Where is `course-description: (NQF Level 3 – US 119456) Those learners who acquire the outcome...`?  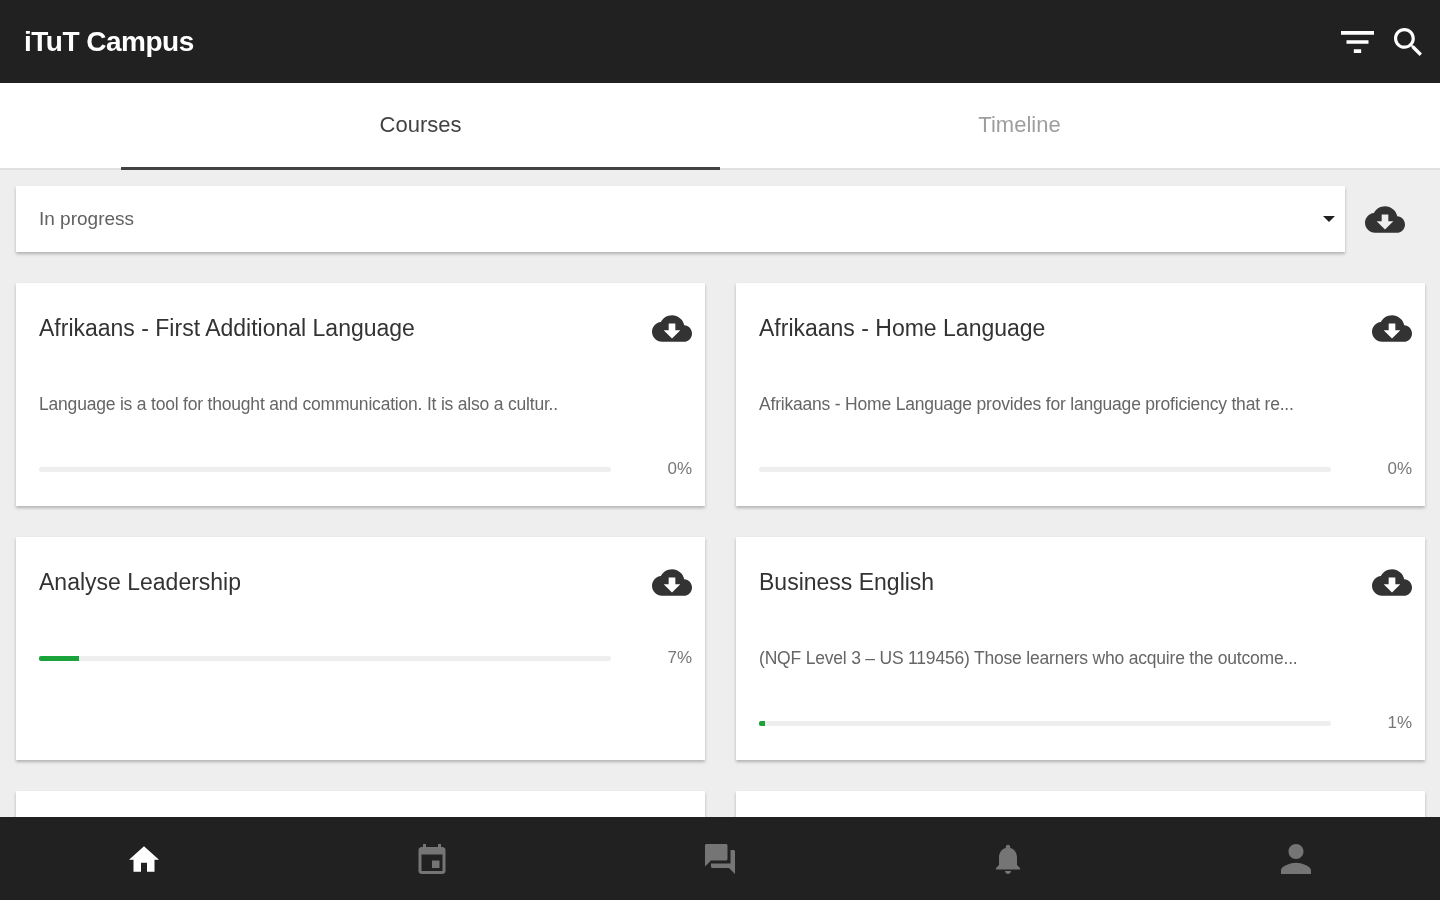 course-description: (NQF Level 3 – US 119456) Those learners who acquire the outcome... is located at coordinates (1029, 658).